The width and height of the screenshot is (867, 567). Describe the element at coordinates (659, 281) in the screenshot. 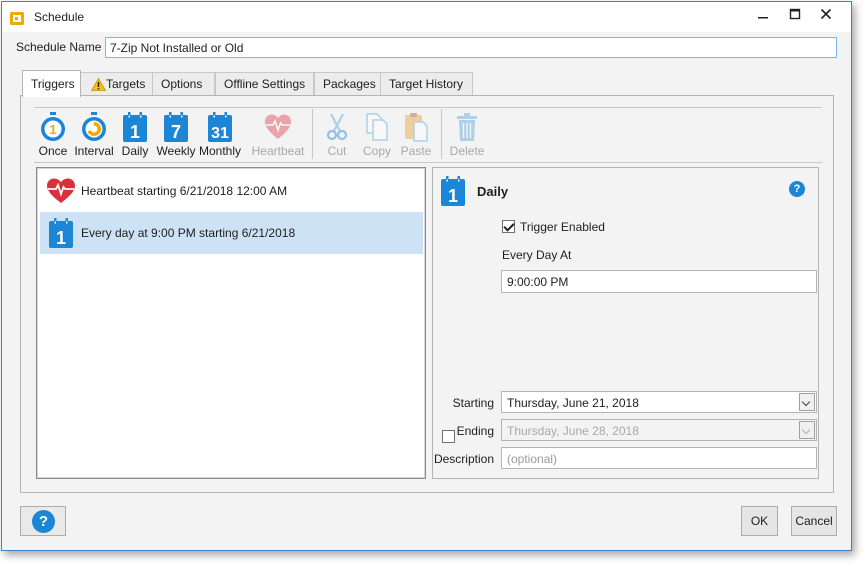

I see `time-input: 9:00:00 PM` at that location.